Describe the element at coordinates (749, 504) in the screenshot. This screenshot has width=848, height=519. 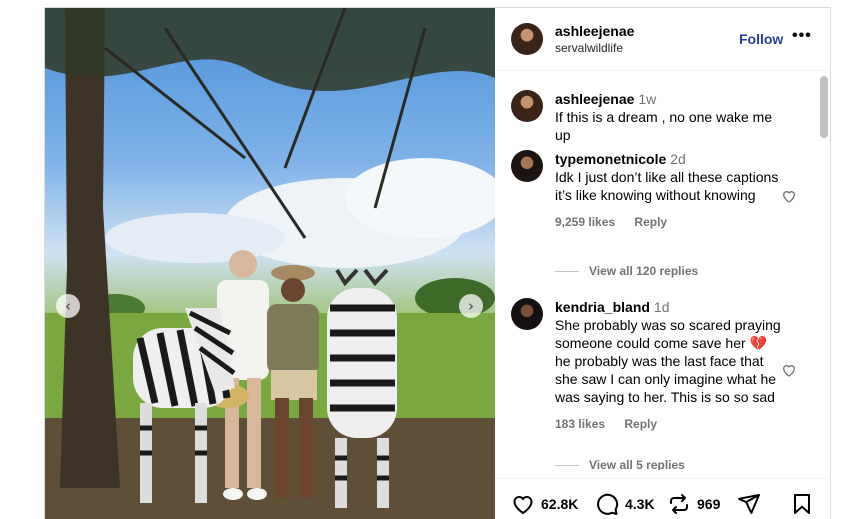
I see `send-icon` at that location.